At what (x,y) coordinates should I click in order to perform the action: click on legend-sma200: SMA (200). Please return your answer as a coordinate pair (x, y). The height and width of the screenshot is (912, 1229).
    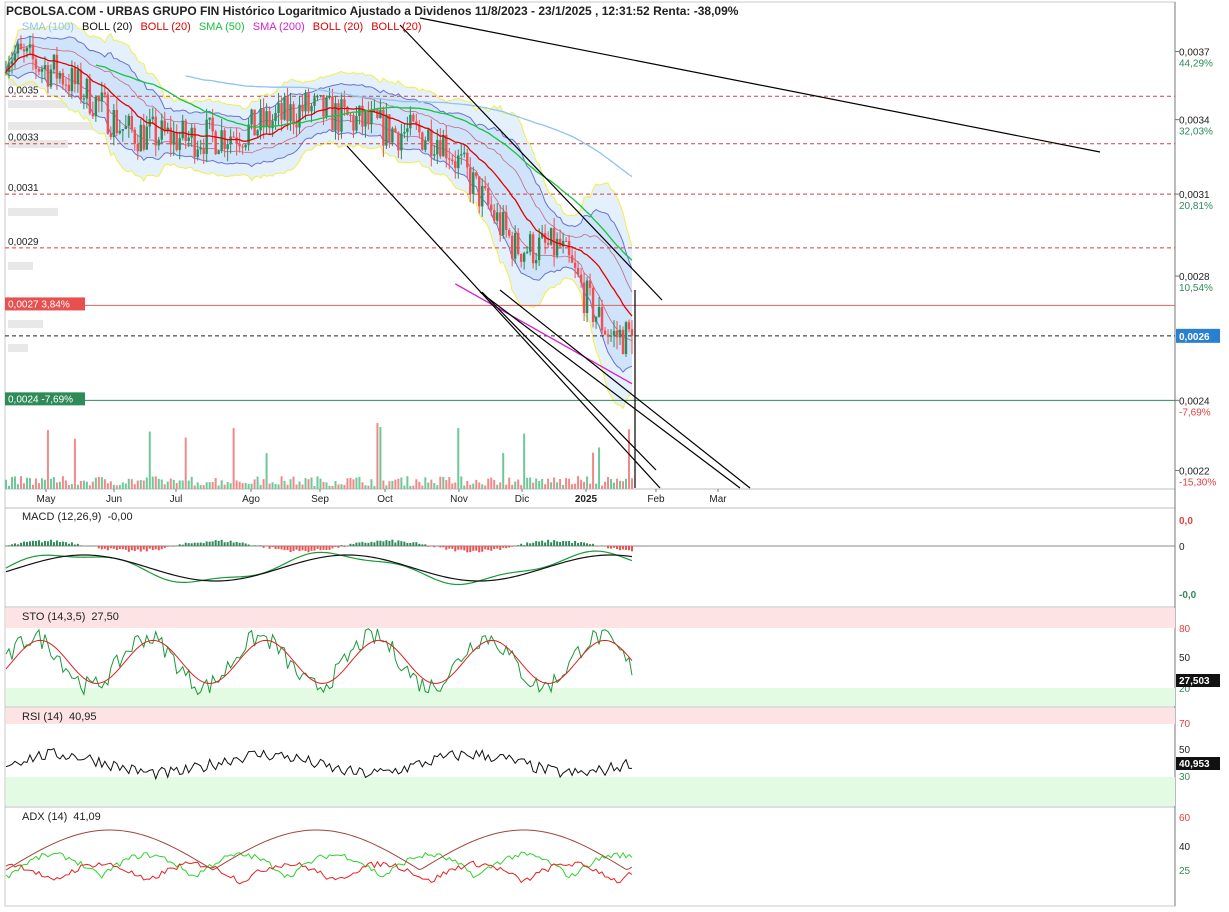
    Looking at the image, I should click on (278, 27).